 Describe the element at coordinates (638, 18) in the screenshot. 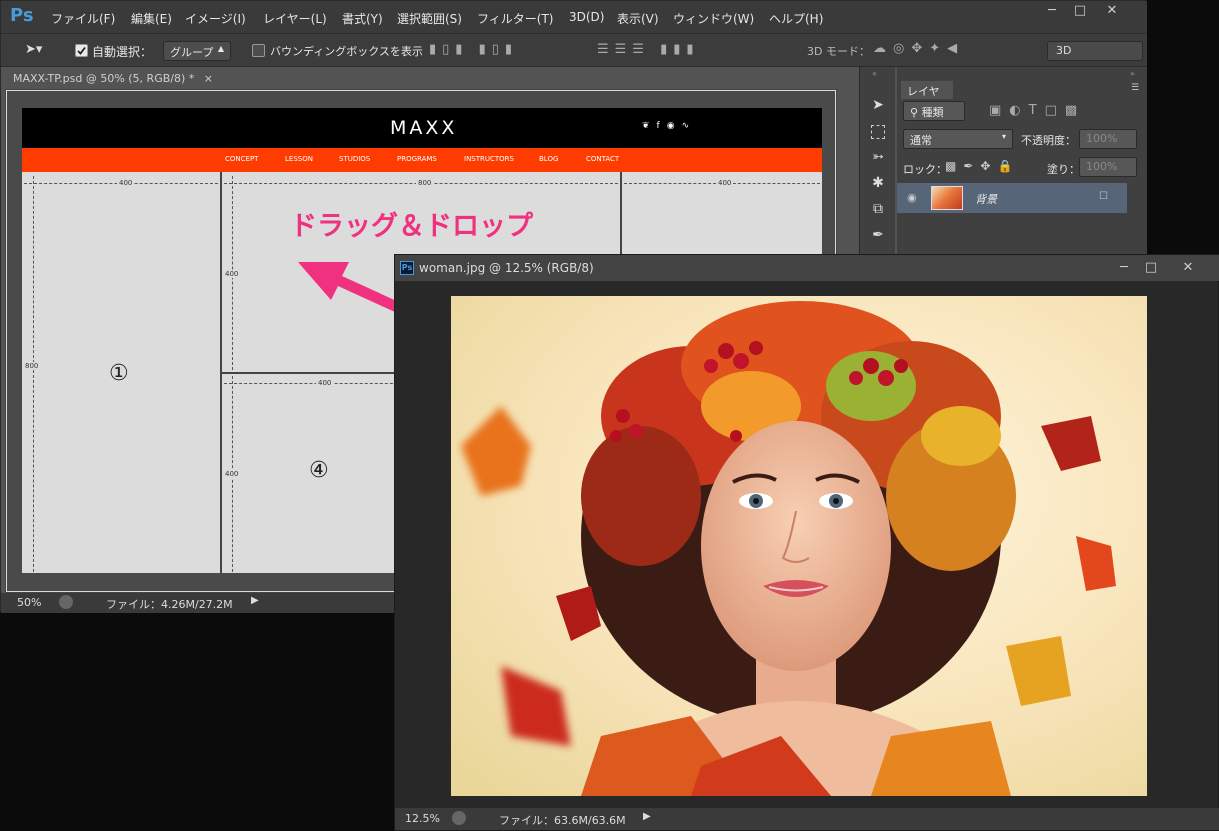

I see `menu-view: 表示(V)` at that location.